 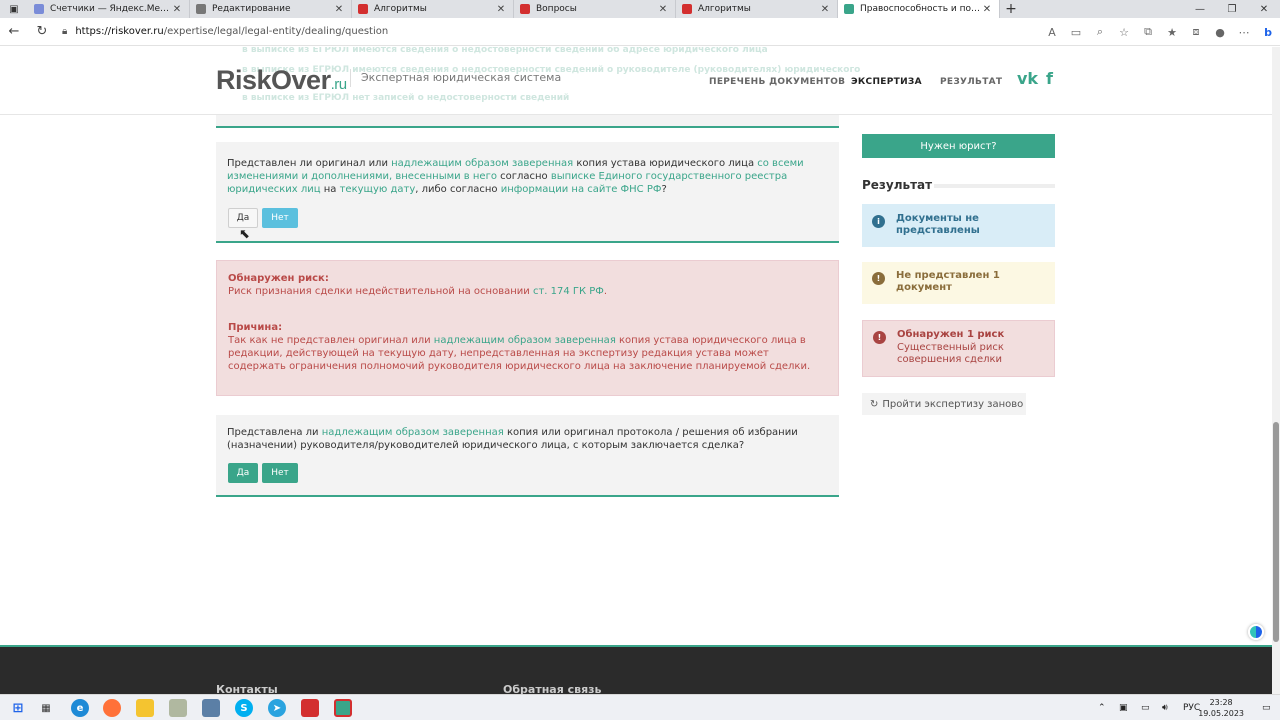 I want to click on battery-icon: ▭, so click(x=1145, y=708).